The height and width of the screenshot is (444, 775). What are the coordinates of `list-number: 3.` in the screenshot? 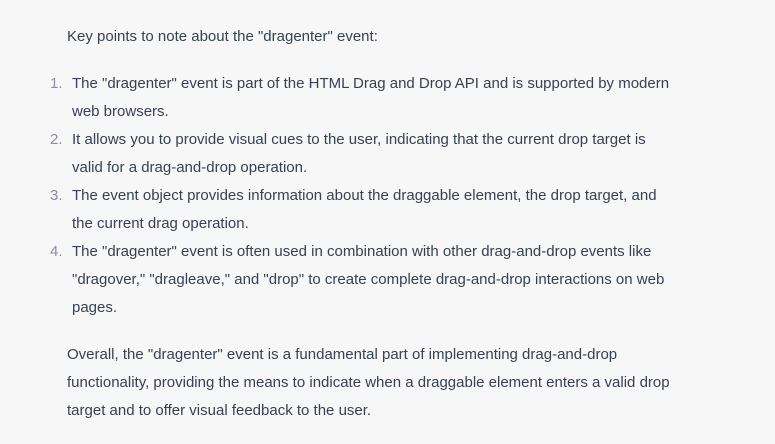 It's located at (56, 195).